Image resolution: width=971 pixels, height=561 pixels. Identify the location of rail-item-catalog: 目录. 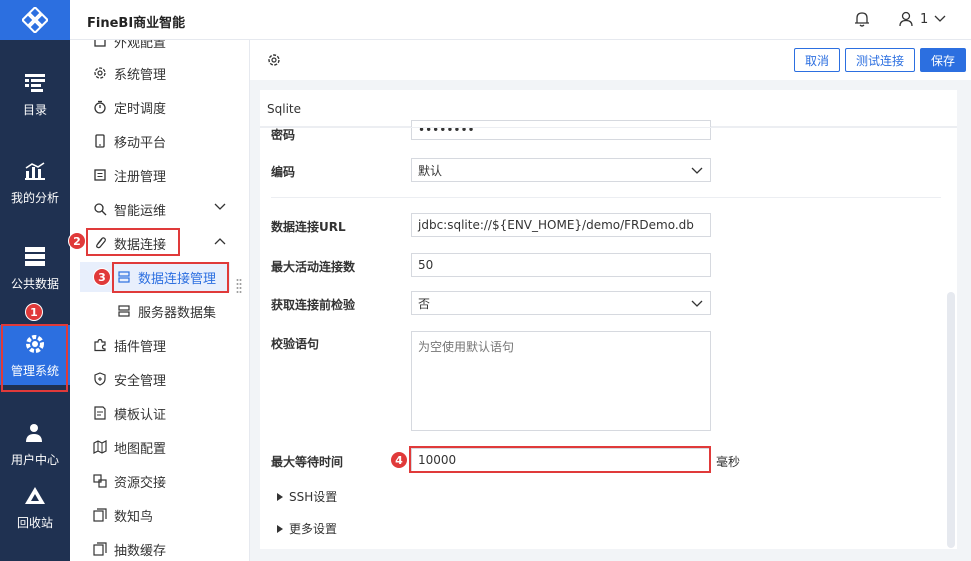
(35, 94).